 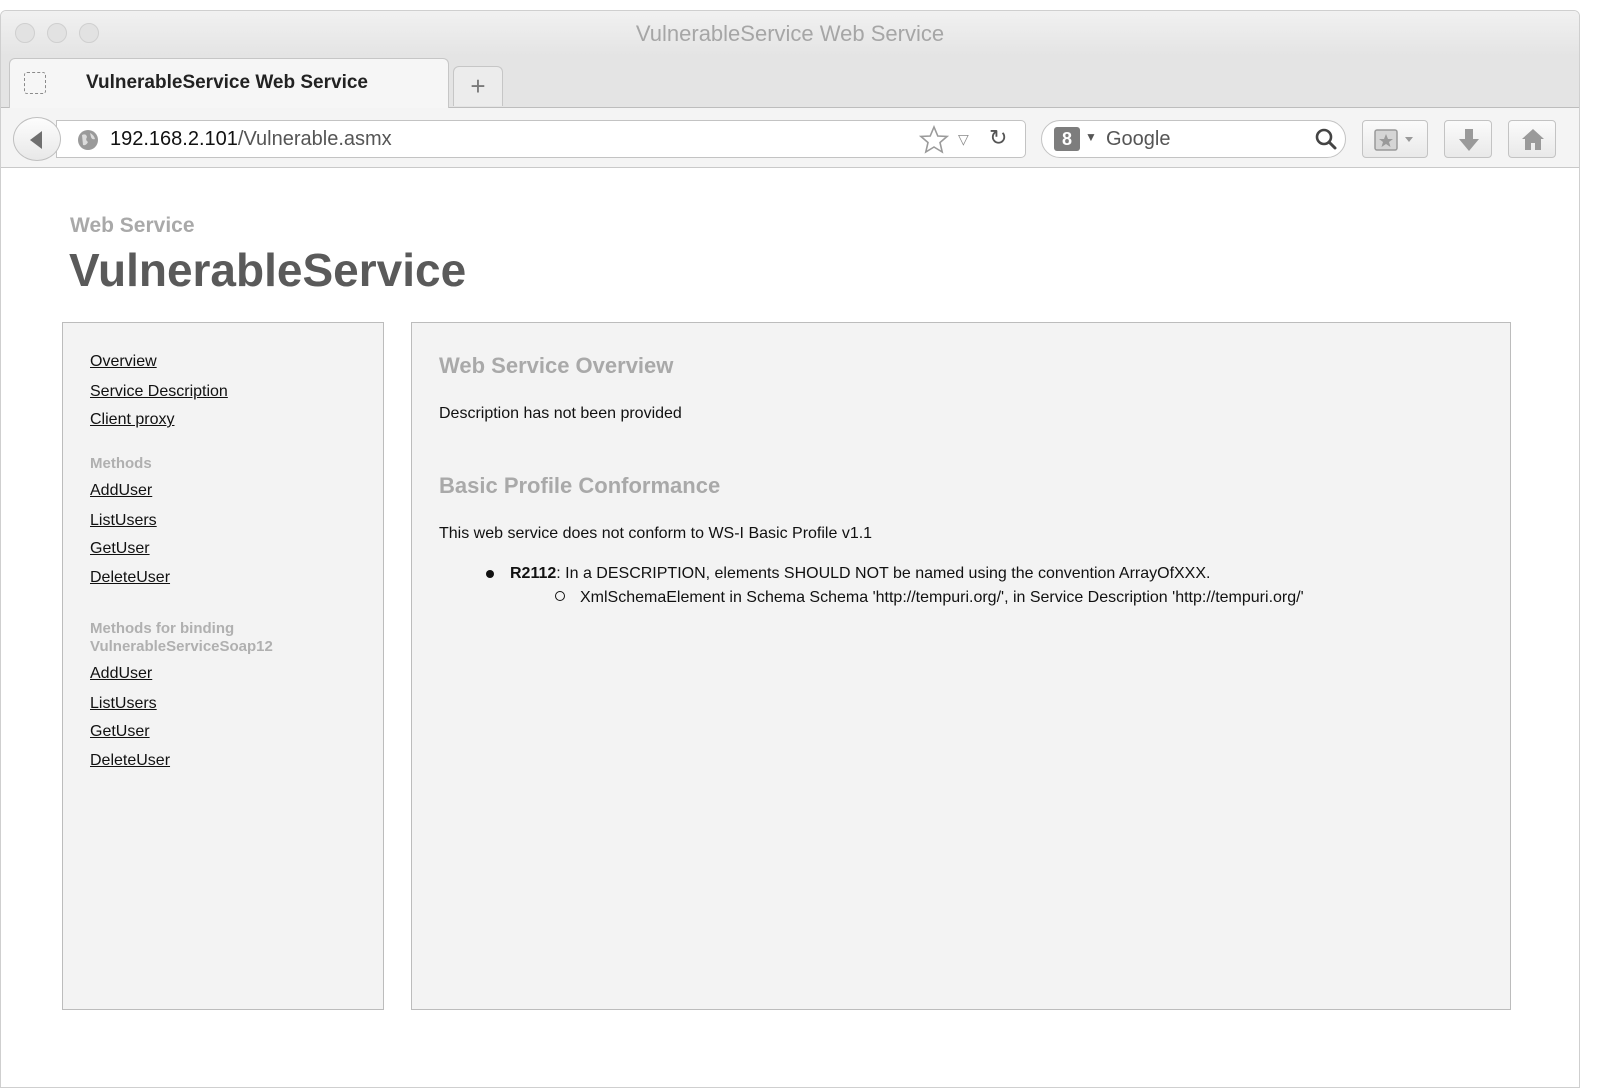 I want to click on back-arrow-icon, so click(x=36, y=140).